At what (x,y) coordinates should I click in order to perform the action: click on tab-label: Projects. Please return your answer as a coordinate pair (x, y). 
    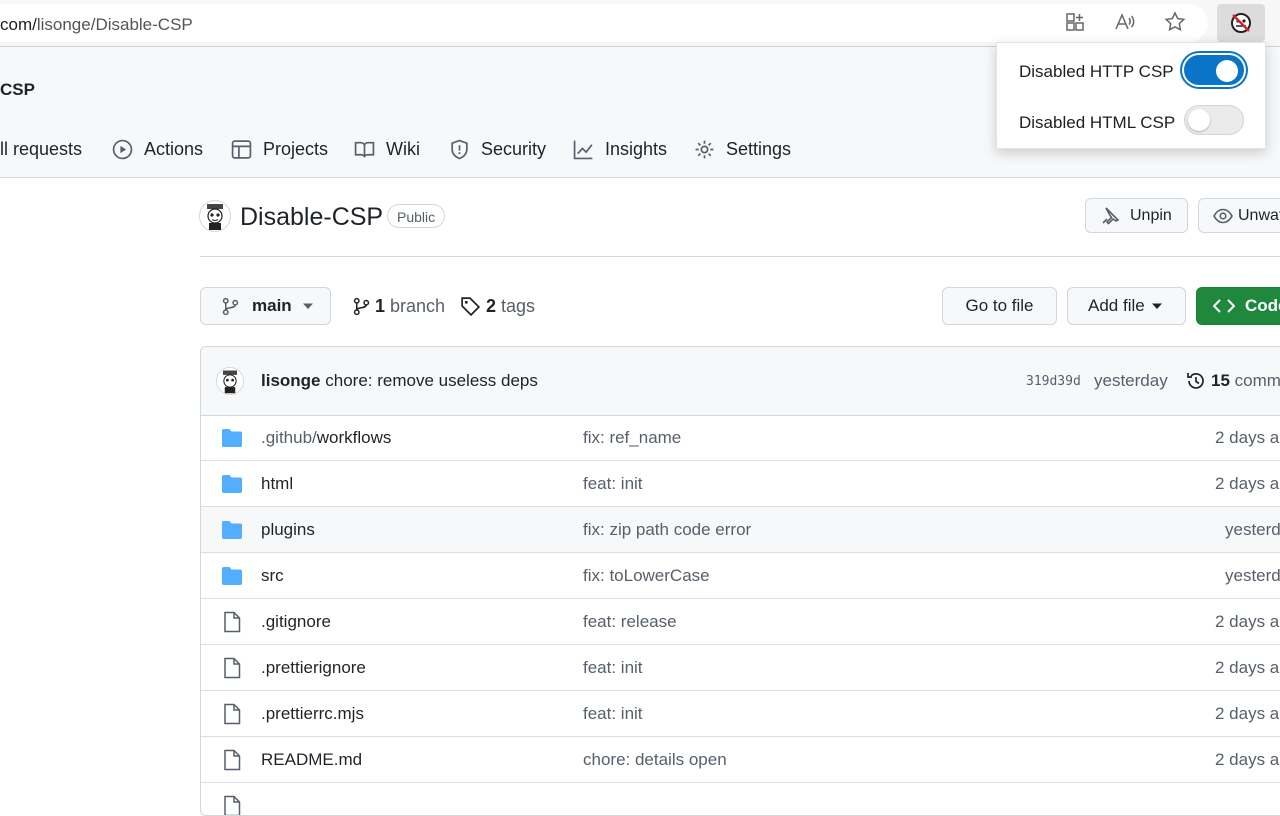
    Looking at the image, I should click on (296, 148).